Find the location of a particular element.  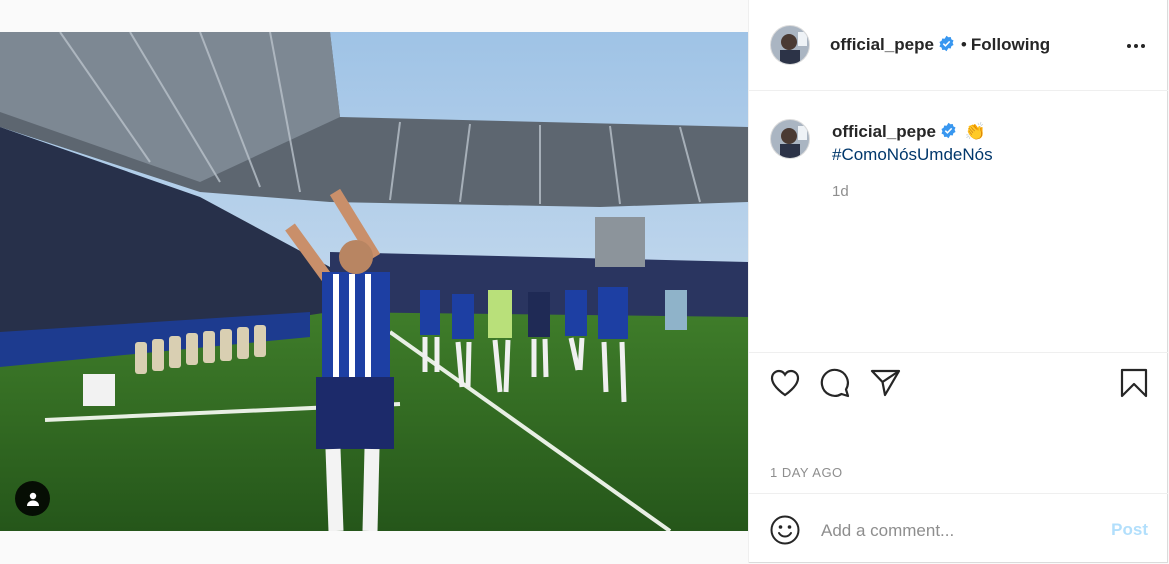

caption-text: official_pepe 👏 is located at coordinates (909, 132).